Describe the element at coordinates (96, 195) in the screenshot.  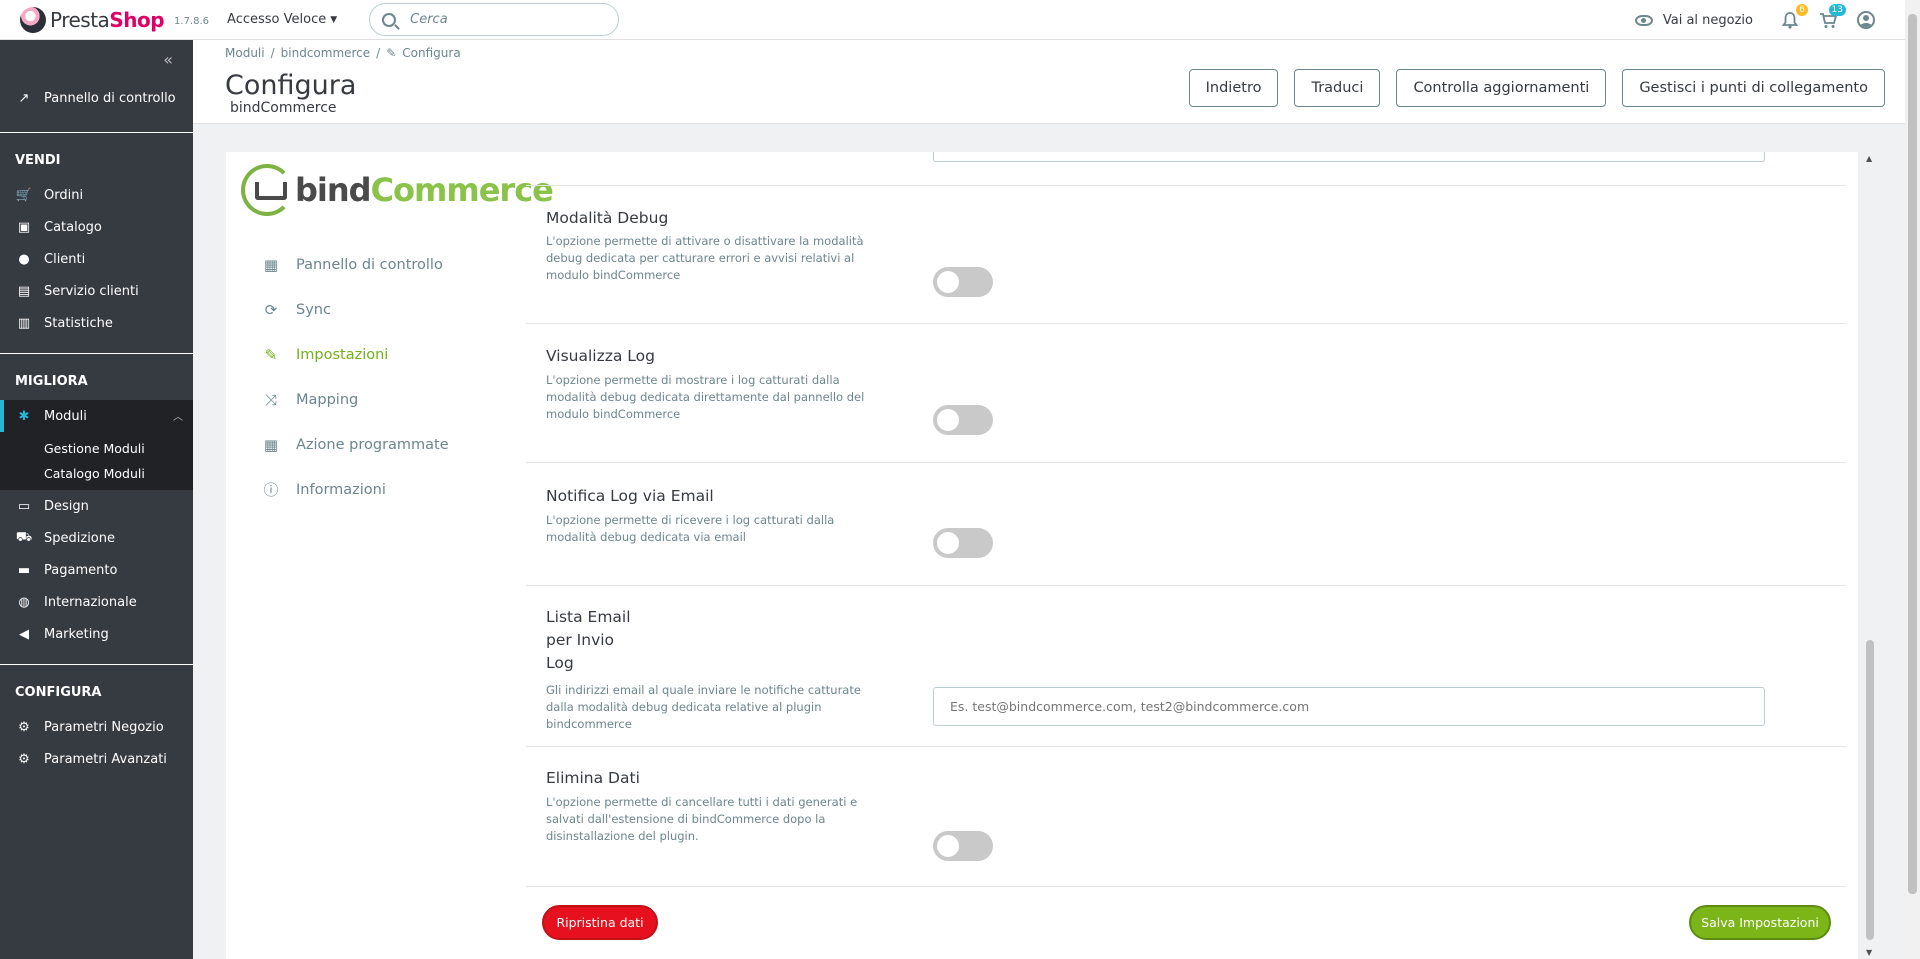
I see `sidebar-item-orders: 🛒 Ordini` at that location.